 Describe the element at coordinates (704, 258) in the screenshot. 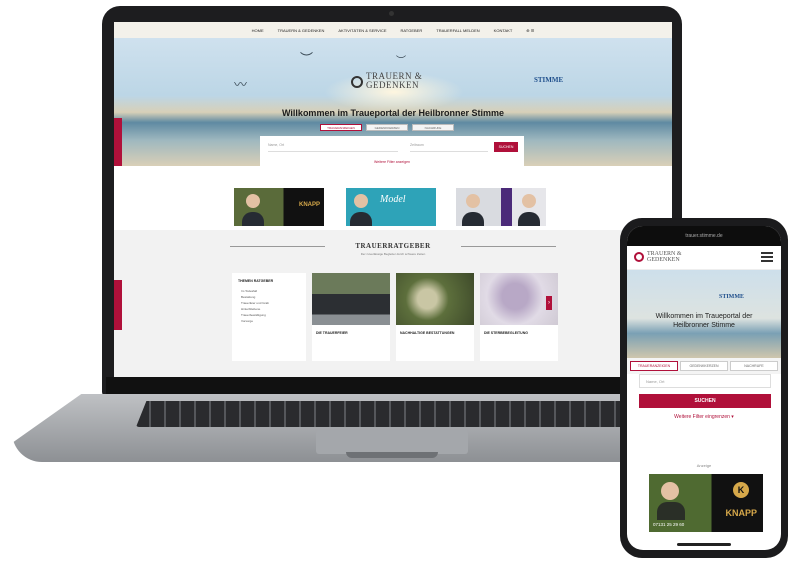

I see `phone-header: TRAUERN & GEDENKEN` at that location.